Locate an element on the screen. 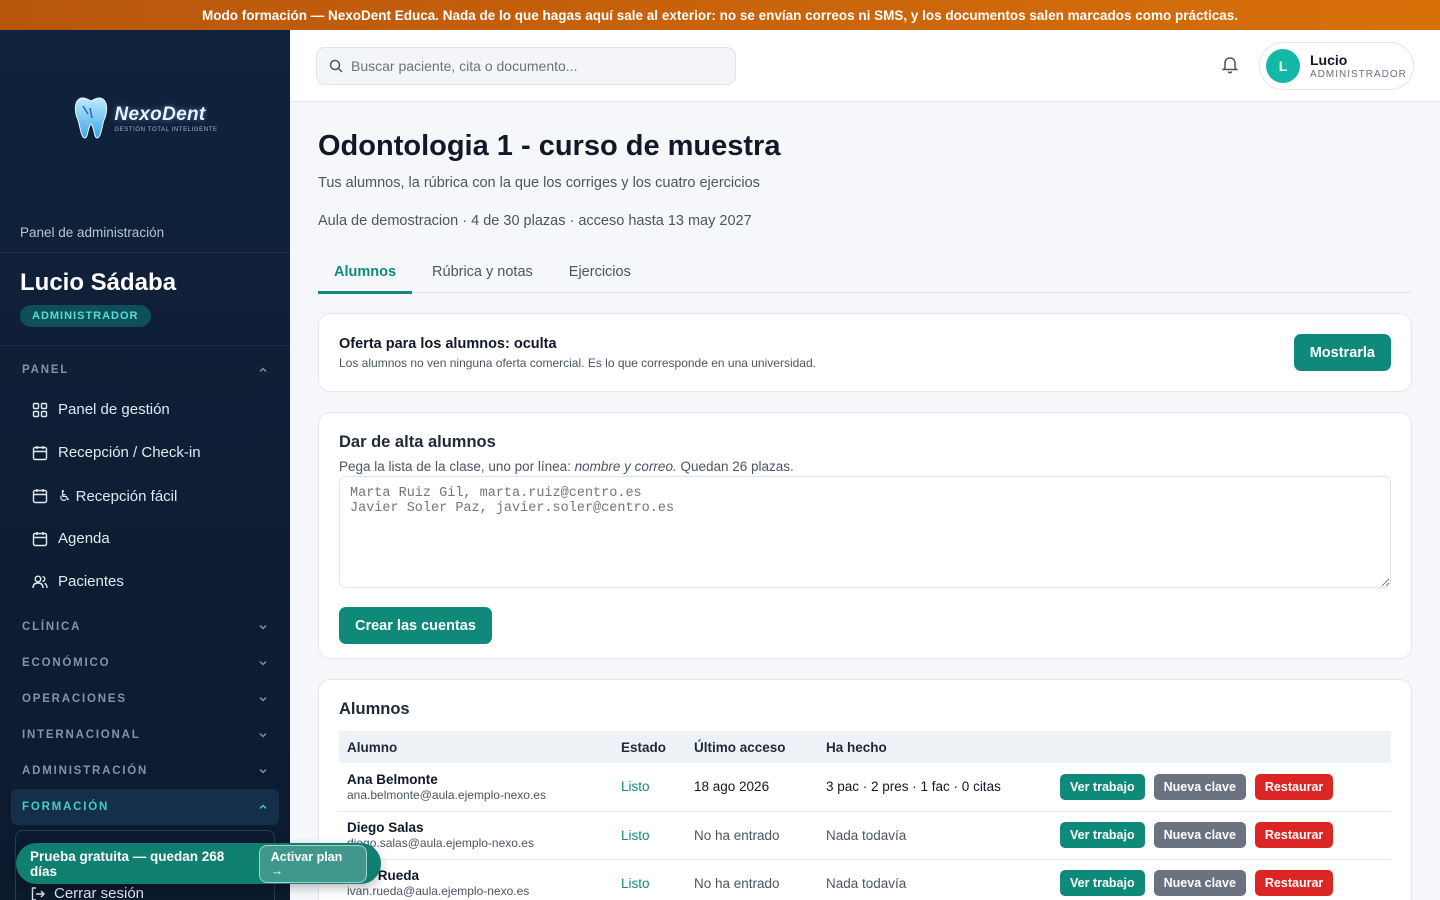 The width and height of the screenshot is (1440, 900). sidebar-item-label: Agenda is located at coordinates (84, 538).